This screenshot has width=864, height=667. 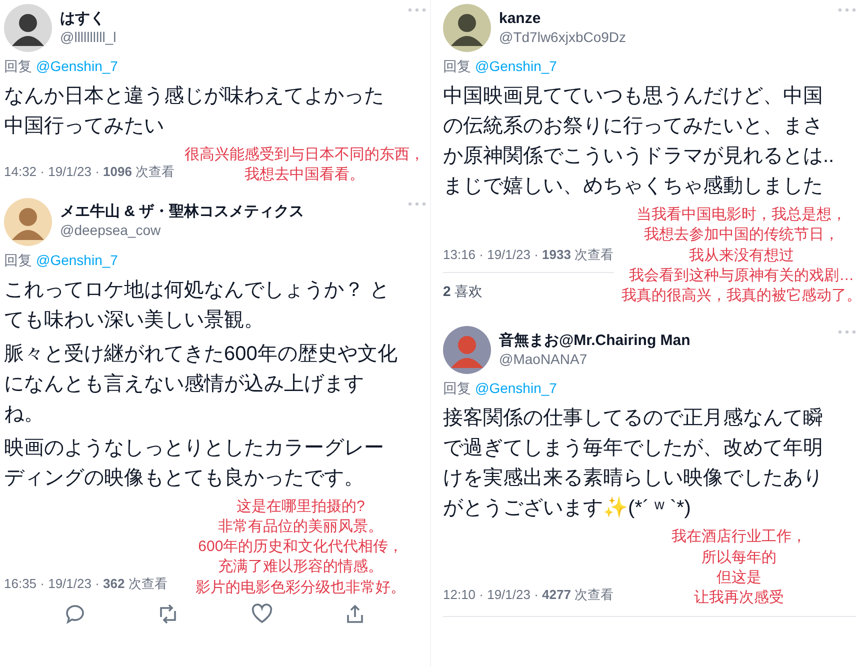 I want to click on translation-text: 影片的电影色彩分级也非常好。, so click(x=301, y=588).